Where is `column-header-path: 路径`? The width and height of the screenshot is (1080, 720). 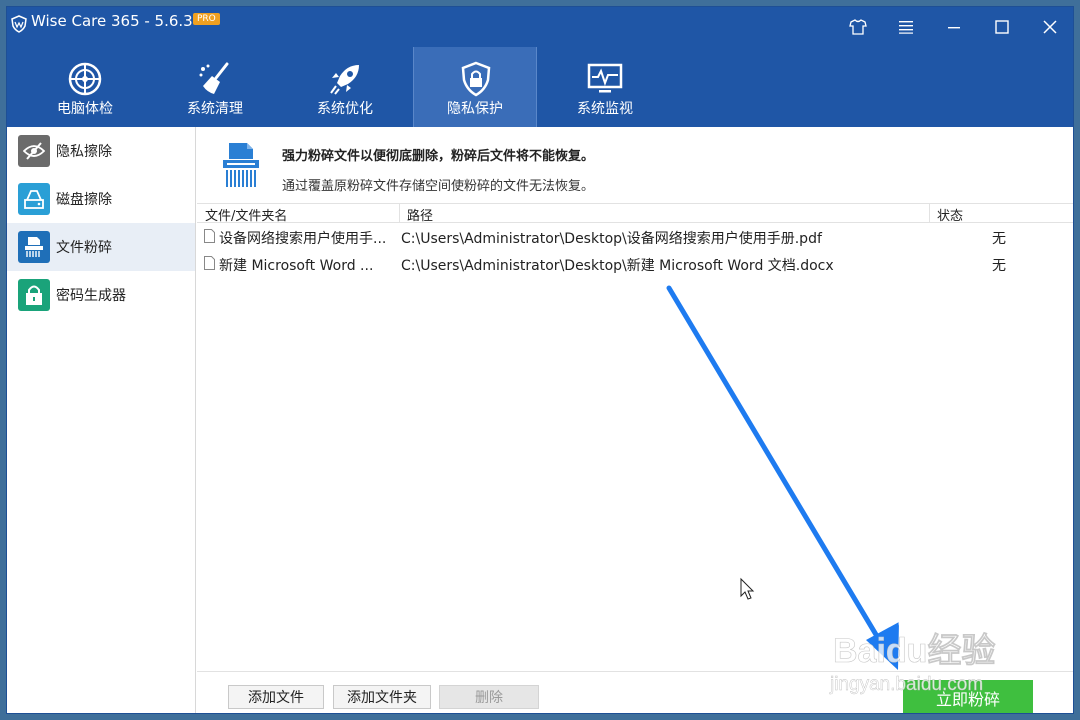 column-header-path: 路径 is located at coordinates (420, 214).